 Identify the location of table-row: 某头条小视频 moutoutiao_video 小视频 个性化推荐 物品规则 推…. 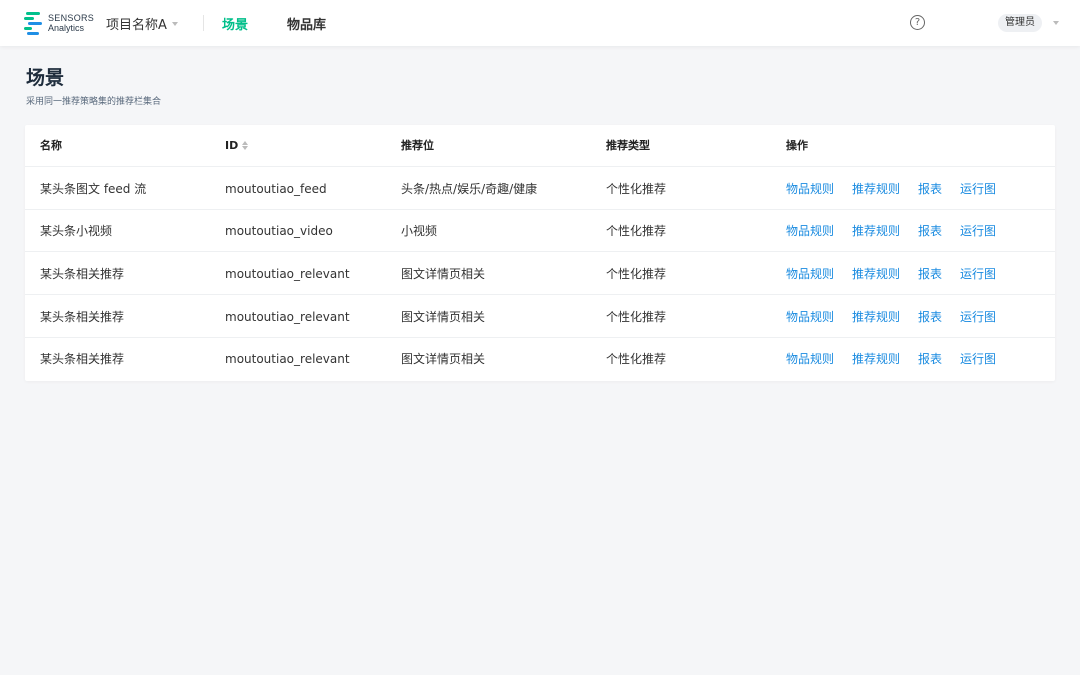
(540, 231).